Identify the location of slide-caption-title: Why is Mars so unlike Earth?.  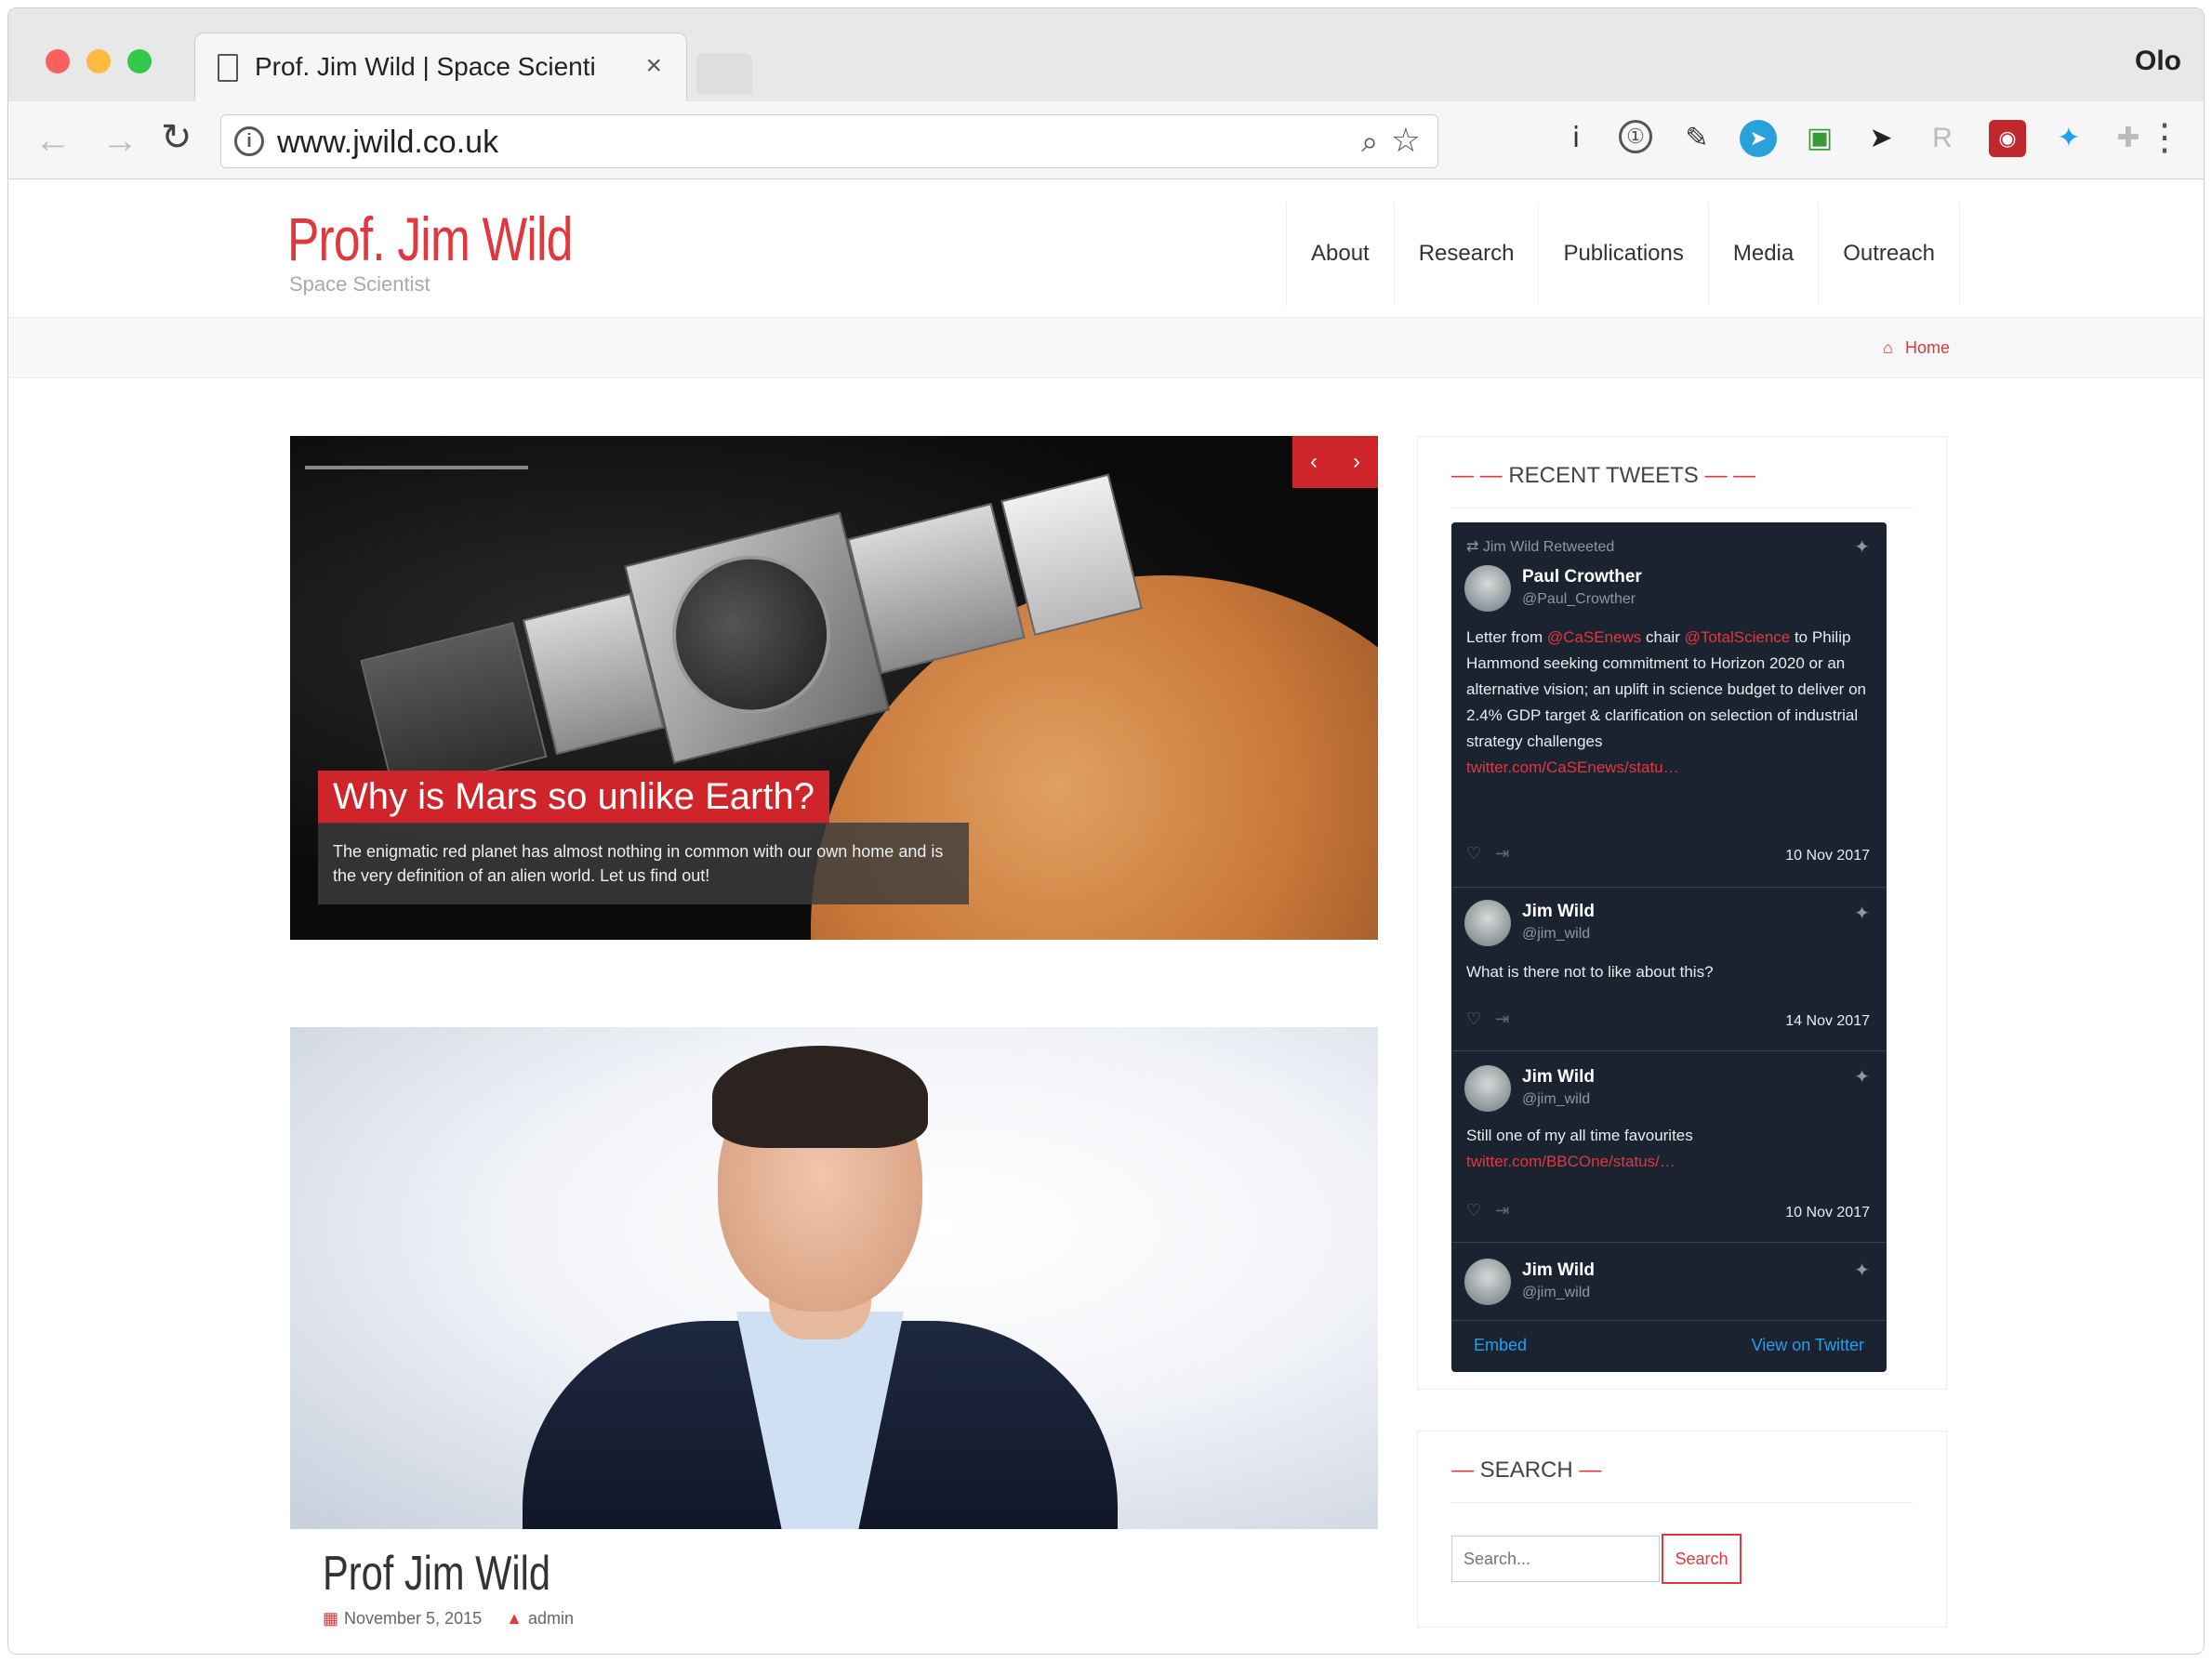
(573, 797).